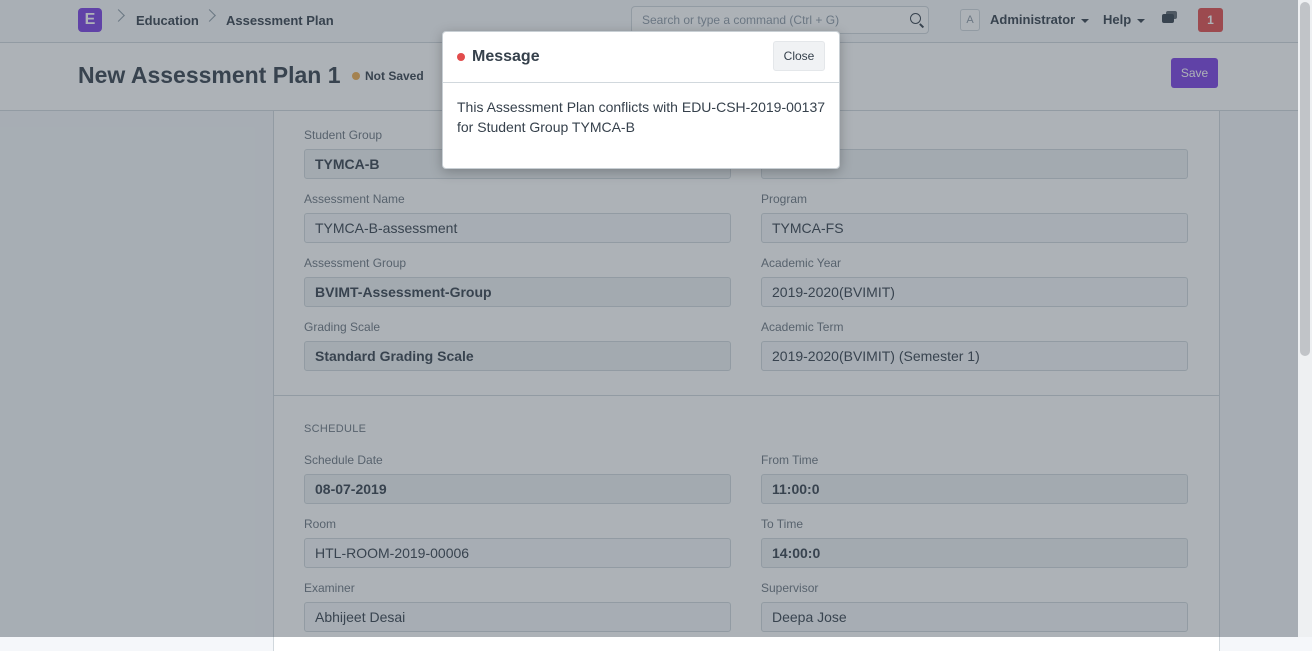 The width and height of the screenshot is (1312, 651). Describe the element at coordinates (1305, 179) in the screenshot. I see `scrollbar-thumb` at that location.